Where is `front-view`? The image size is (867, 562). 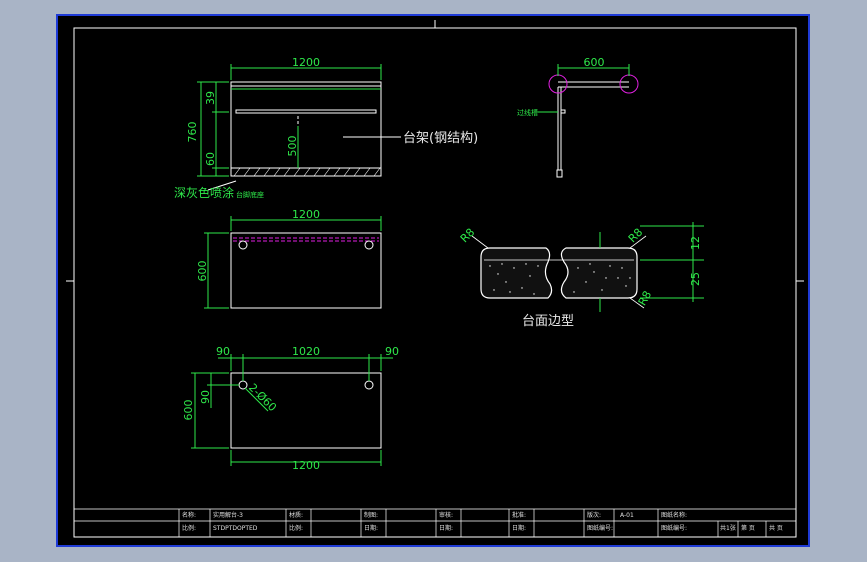 front-view is located at coordinates (299, 127).